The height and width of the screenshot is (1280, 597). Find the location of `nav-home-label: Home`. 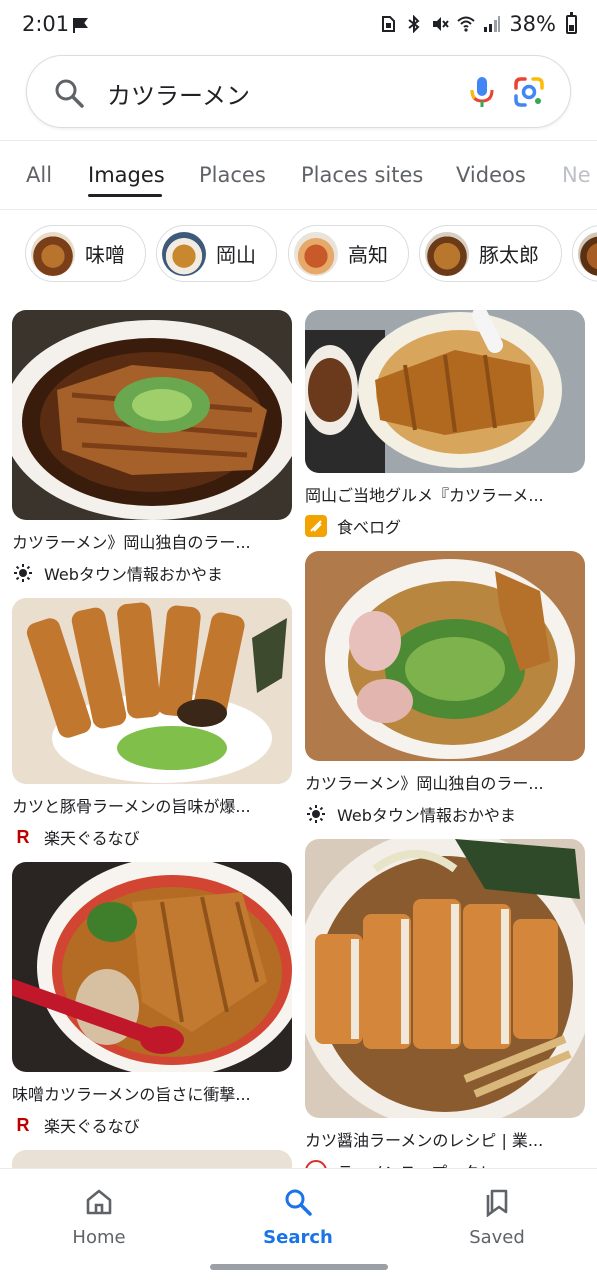

nav-home-label: Home is located at coordinates (99, 1237).